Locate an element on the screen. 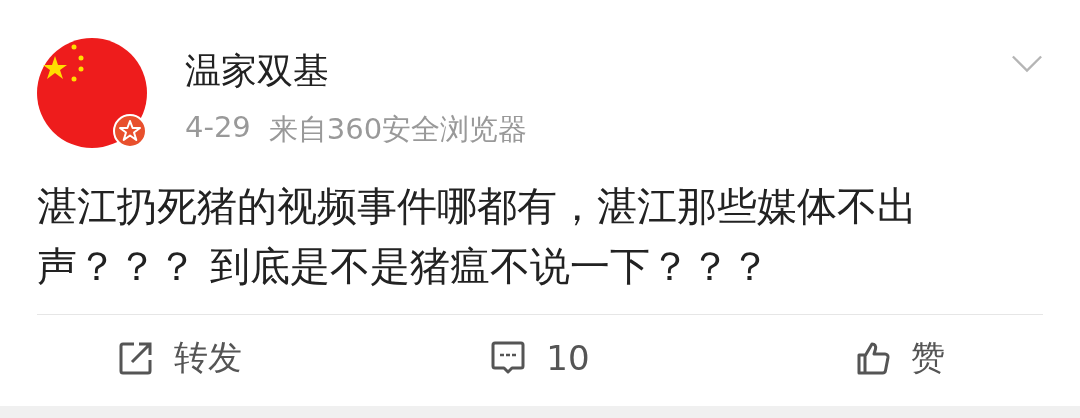 The width and height of the screenshot is (1080, 418). post-date: 4-29 is located at coordinates (218, 128).